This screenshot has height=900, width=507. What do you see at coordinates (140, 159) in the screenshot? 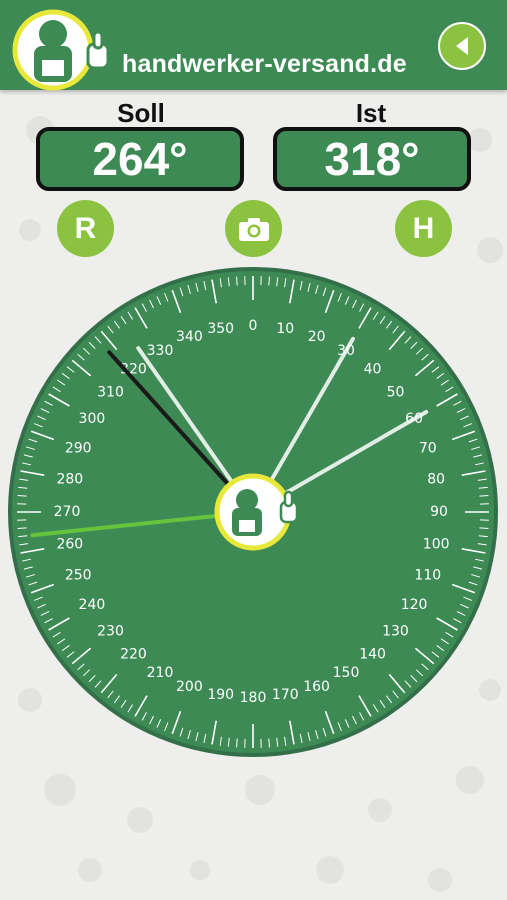
I see `soll-value-display: 264°` at bounding box center [140, 159].